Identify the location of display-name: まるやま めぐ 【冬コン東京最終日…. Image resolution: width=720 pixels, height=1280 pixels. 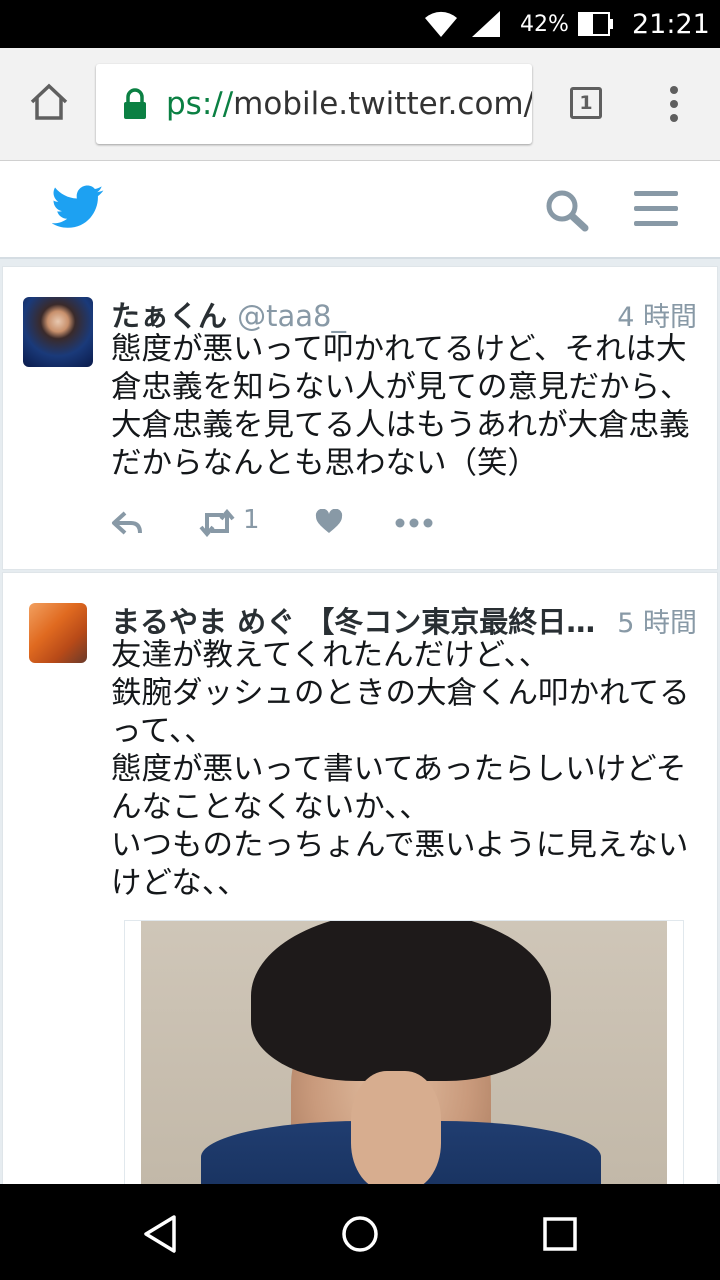
(353, 622).